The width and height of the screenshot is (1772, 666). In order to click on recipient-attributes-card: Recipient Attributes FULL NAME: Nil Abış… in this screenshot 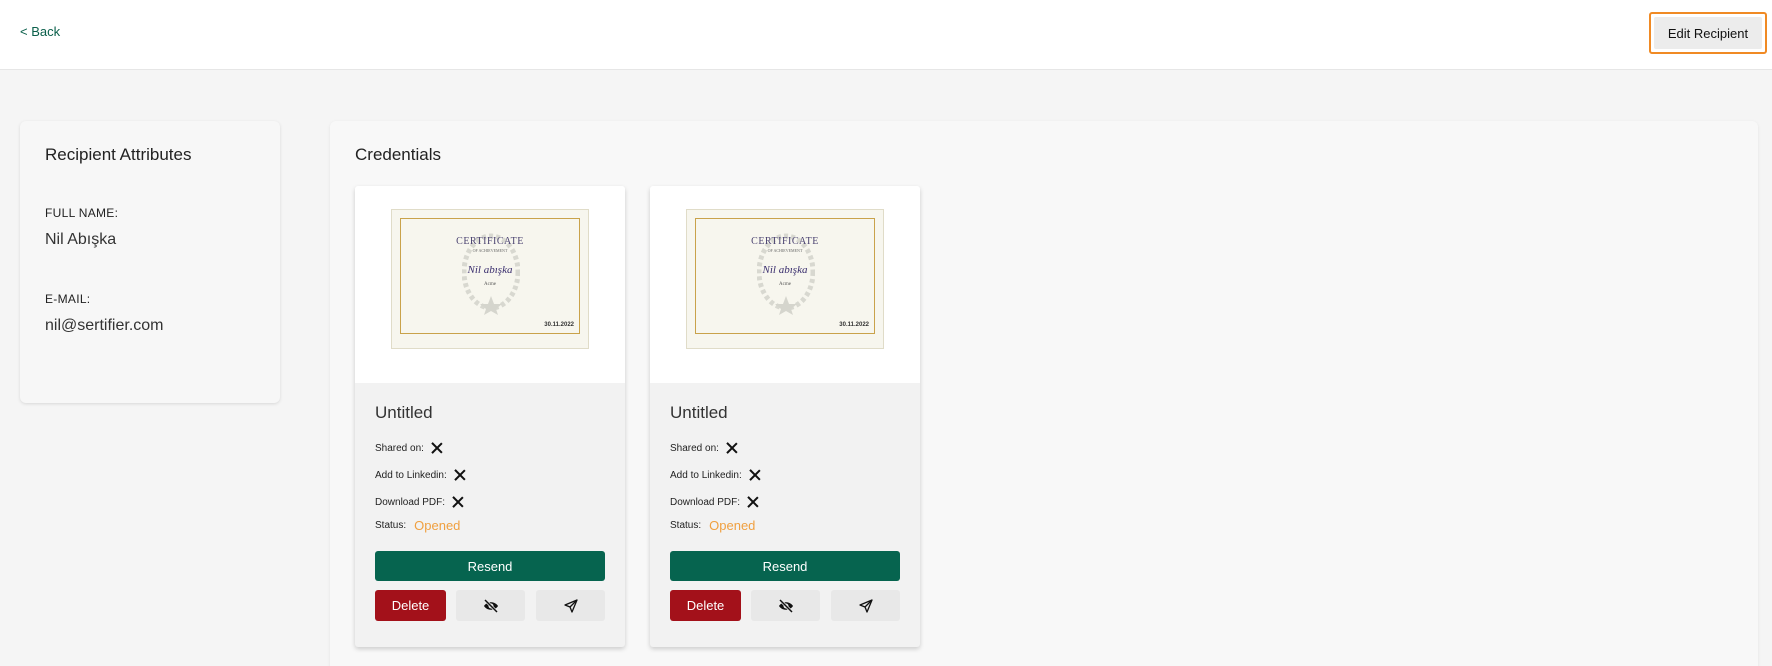, I will do `click(150, 262)`.